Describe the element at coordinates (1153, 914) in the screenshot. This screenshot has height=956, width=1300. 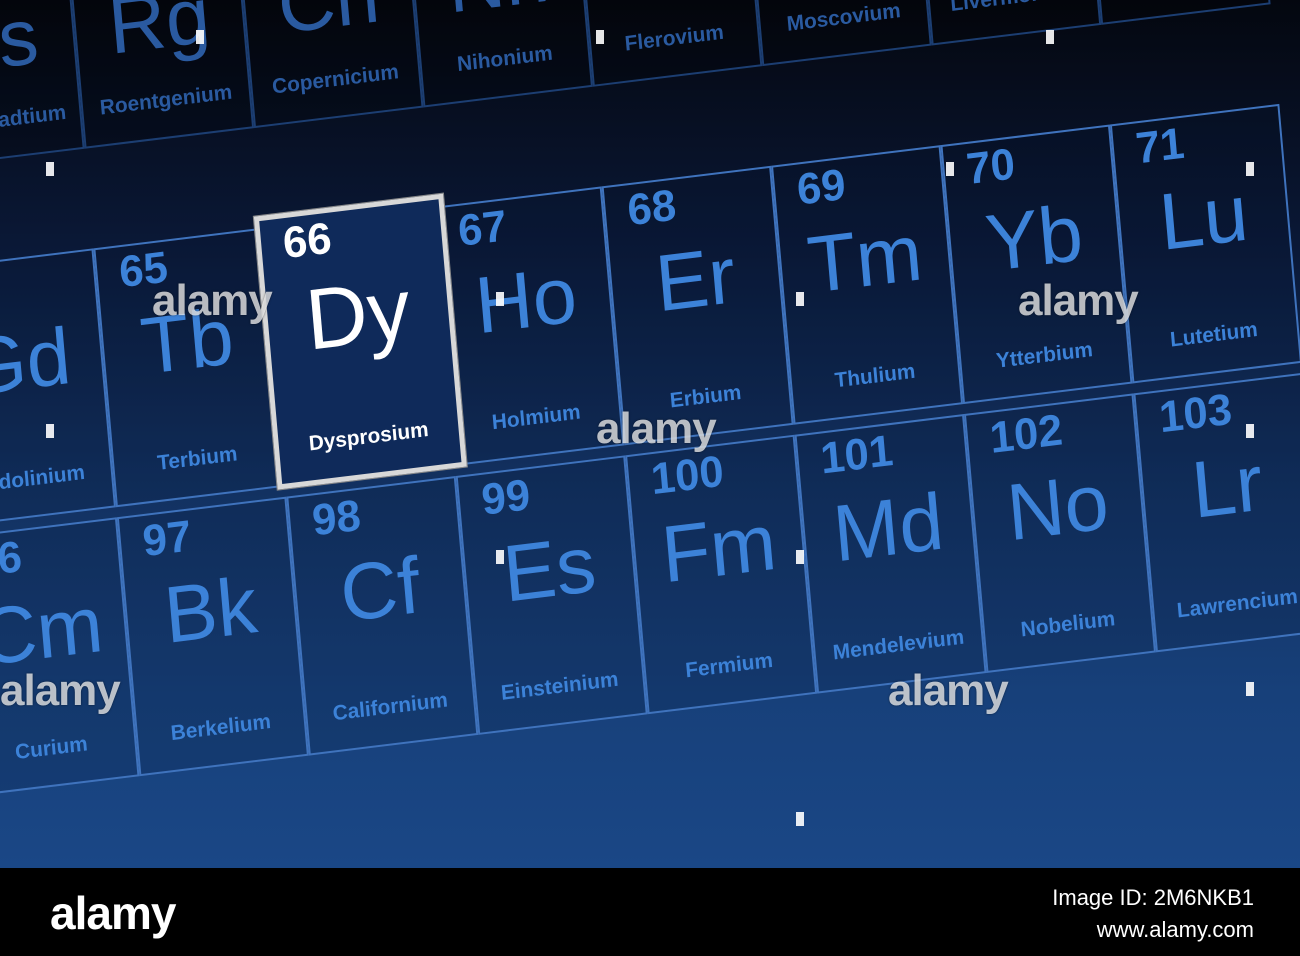
I see `footer-info: Image ID: 2M6NKB1 www.alamy.com` at that location.